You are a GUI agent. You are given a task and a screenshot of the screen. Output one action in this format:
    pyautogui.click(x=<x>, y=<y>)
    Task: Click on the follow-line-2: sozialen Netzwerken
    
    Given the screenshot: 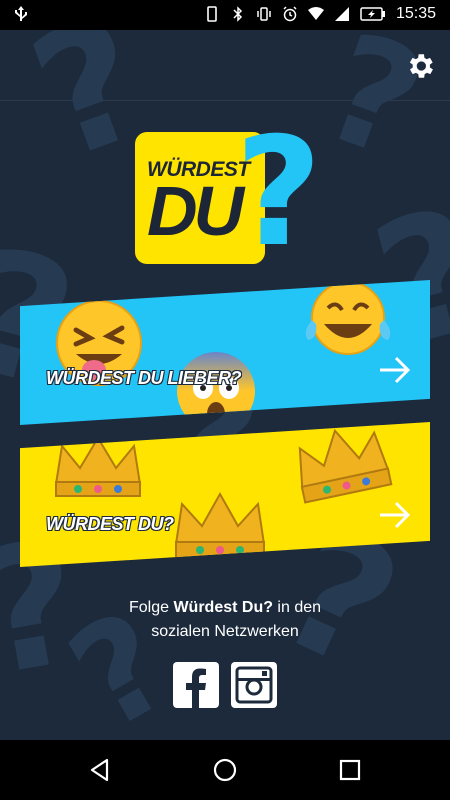 What is the action you would take?
    pyautogui.click(x=225, y=631)
    